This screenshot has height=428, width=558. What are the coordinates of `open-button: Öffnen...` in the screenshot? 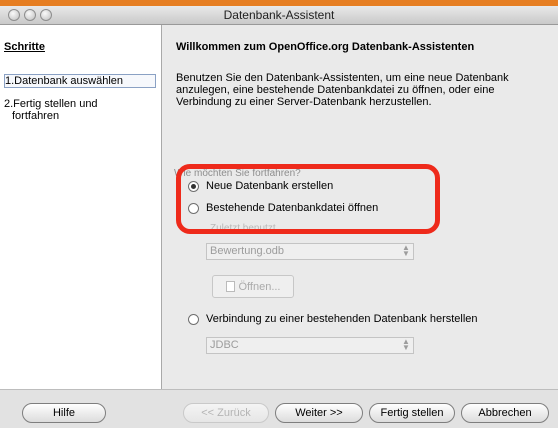 It's located at (253, 286).